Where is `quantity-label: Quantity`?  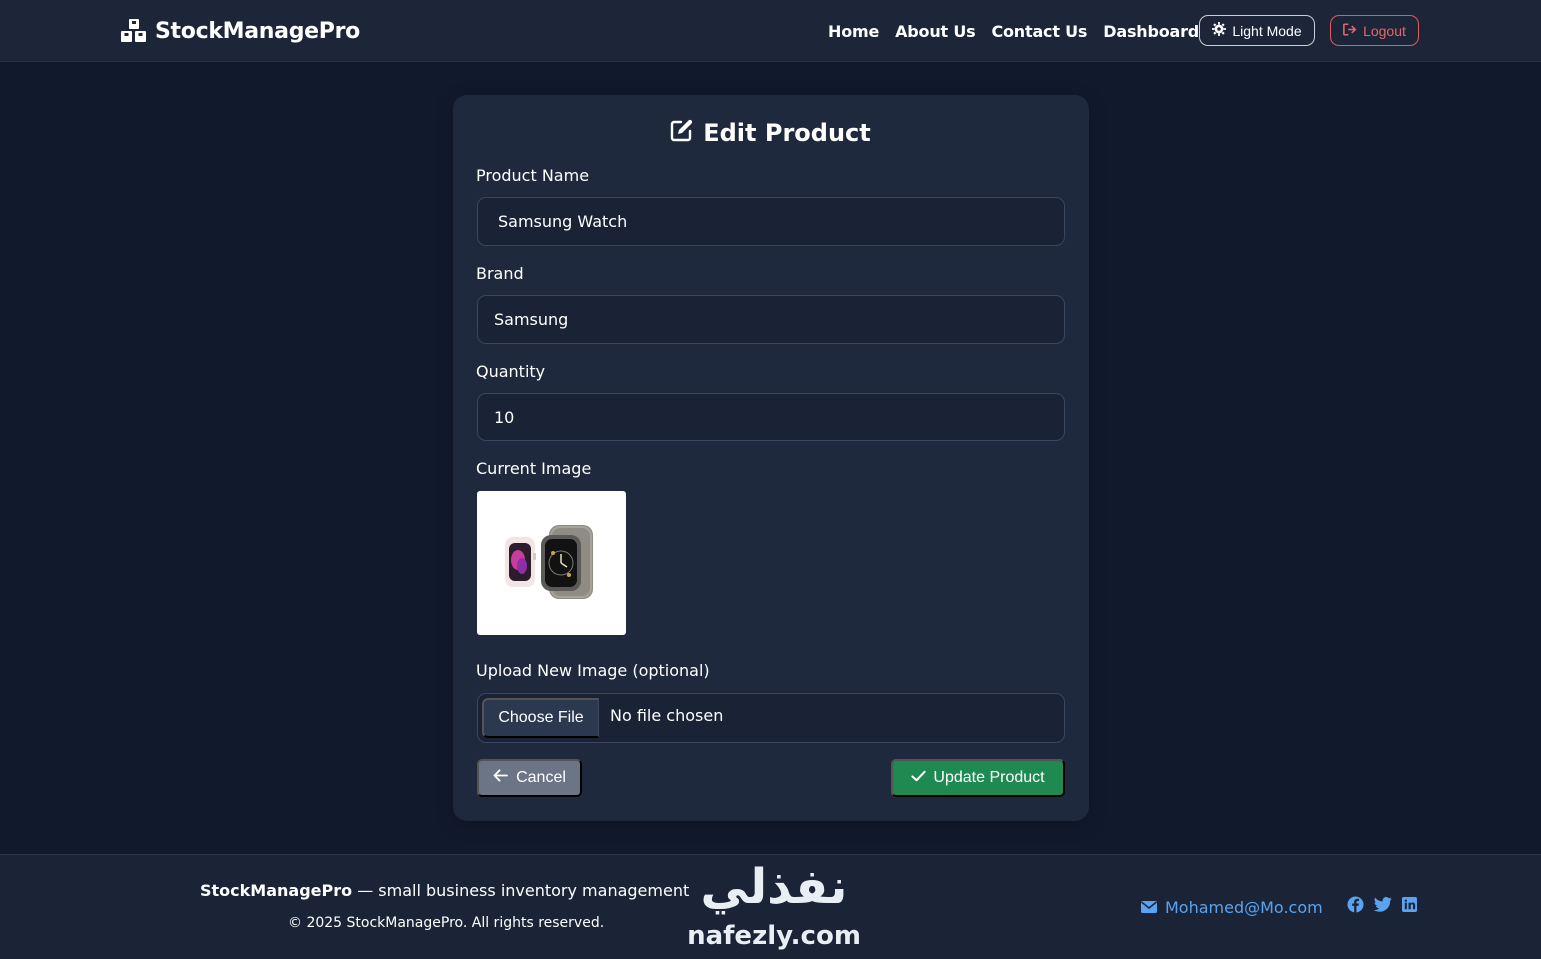
quantity-label: Quantity is located at coordinates (511, 371).